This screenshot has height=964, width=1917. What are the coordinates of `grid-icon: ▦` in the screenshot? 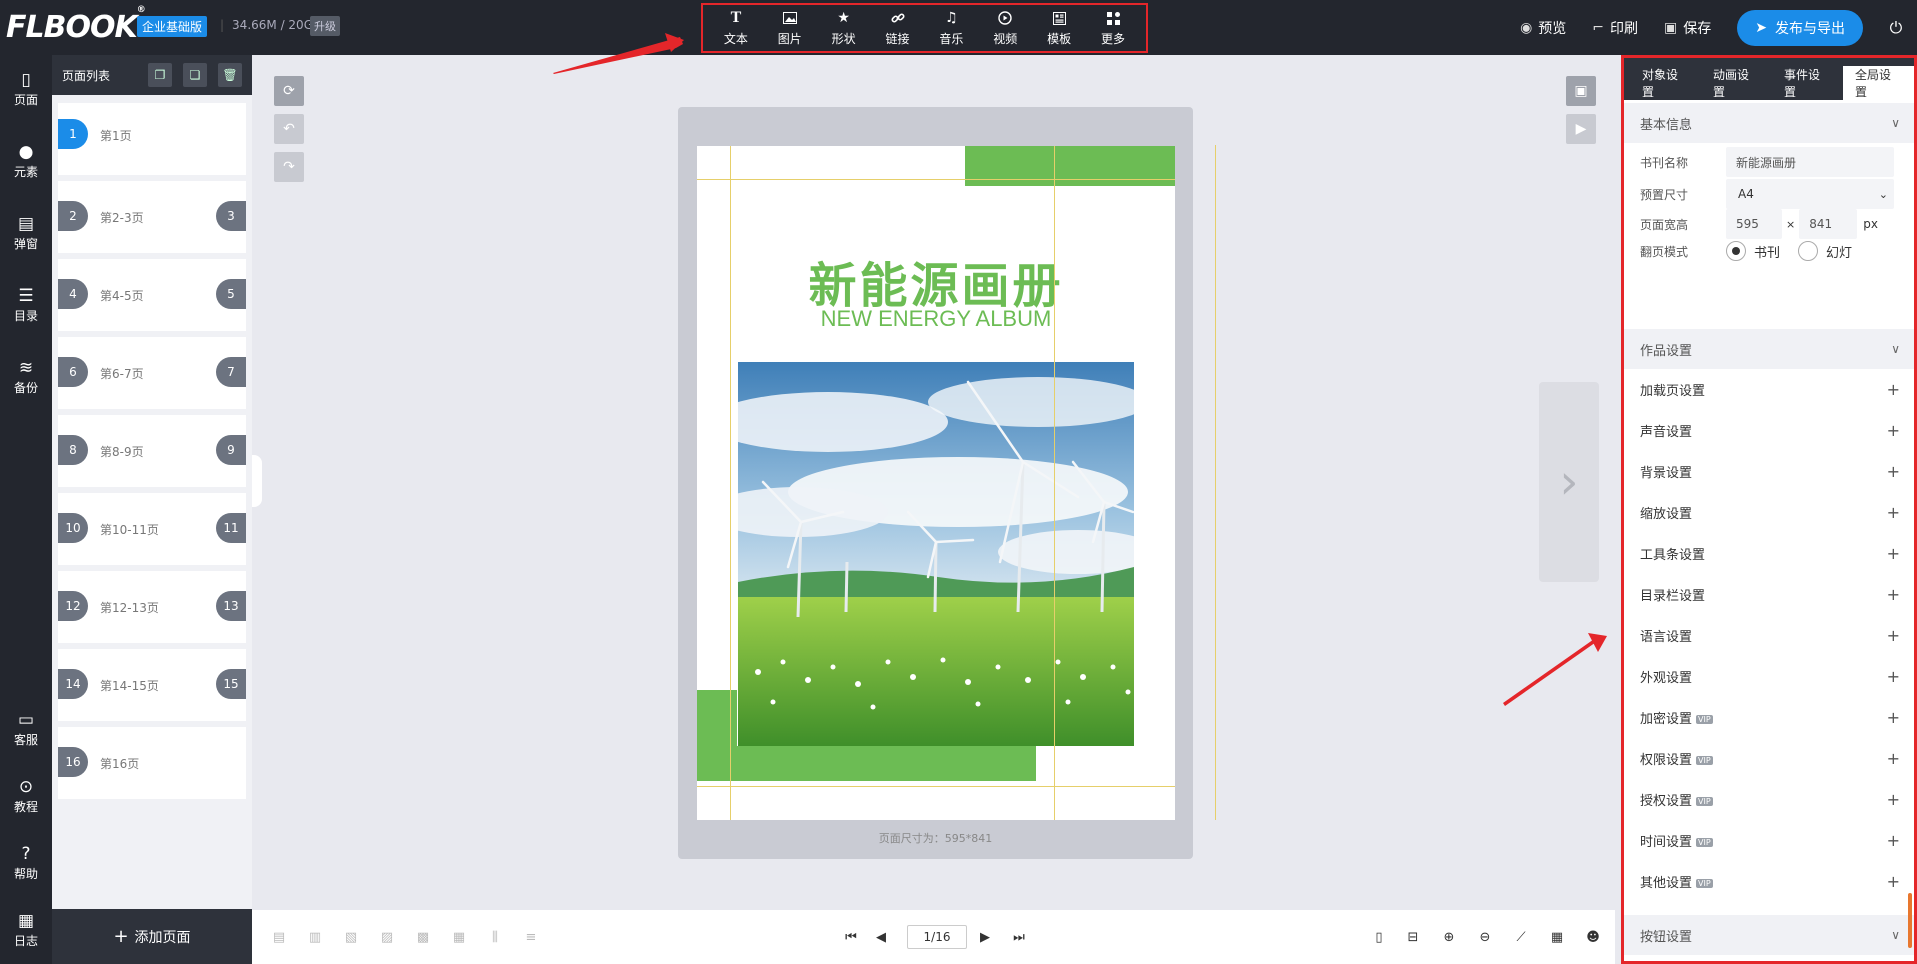 It's located at (1557, 937).